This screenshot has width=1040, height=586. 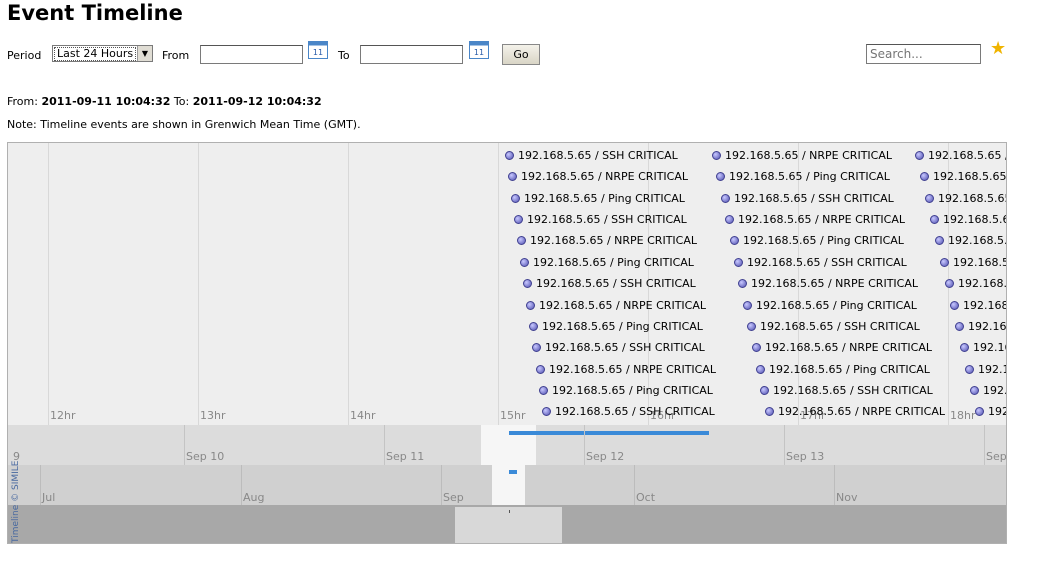 I want to click on timeline-day-band: 9 Sep 10 Sep 11 Sep 12 Sep 13 Sep, so click(x=507, y=445).